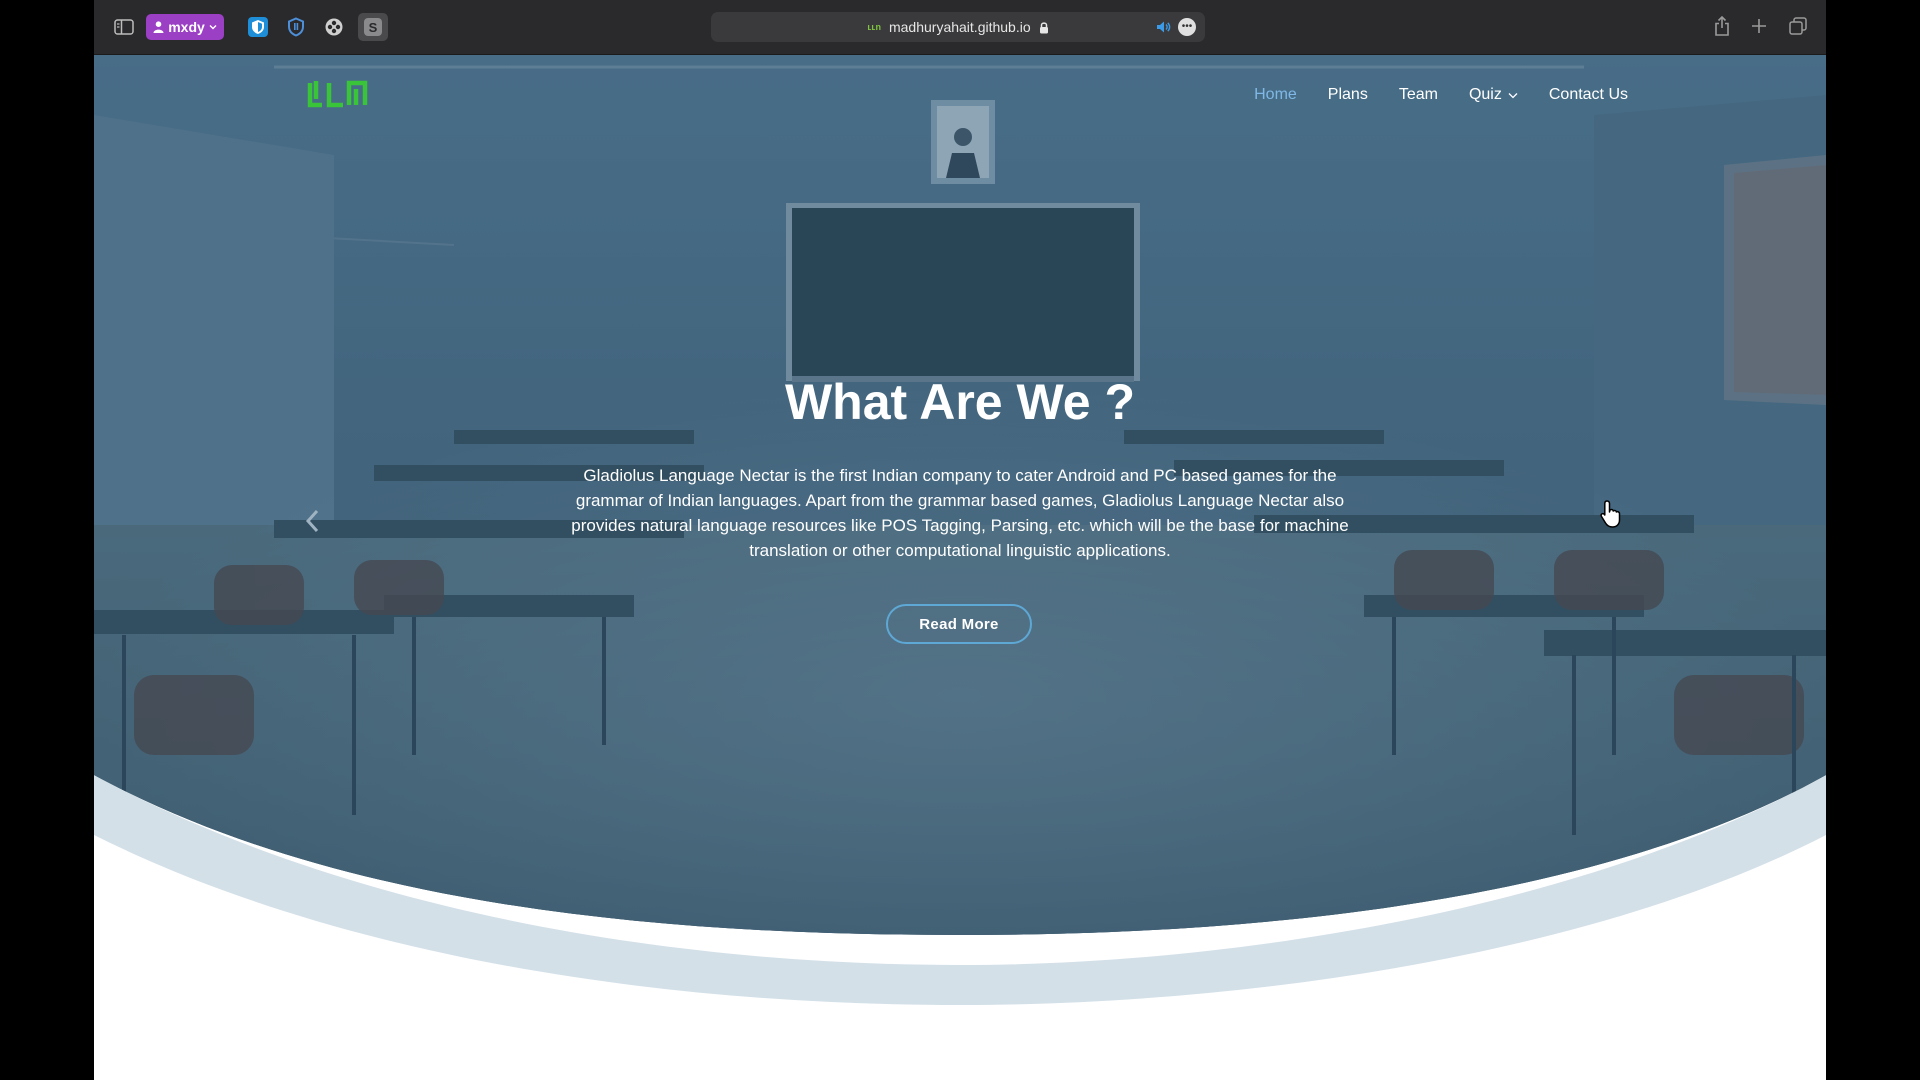  What do you see at coordinates (1722, 26) in the screenshot?
I see `share-icon` at bounding box center [1722, 26].